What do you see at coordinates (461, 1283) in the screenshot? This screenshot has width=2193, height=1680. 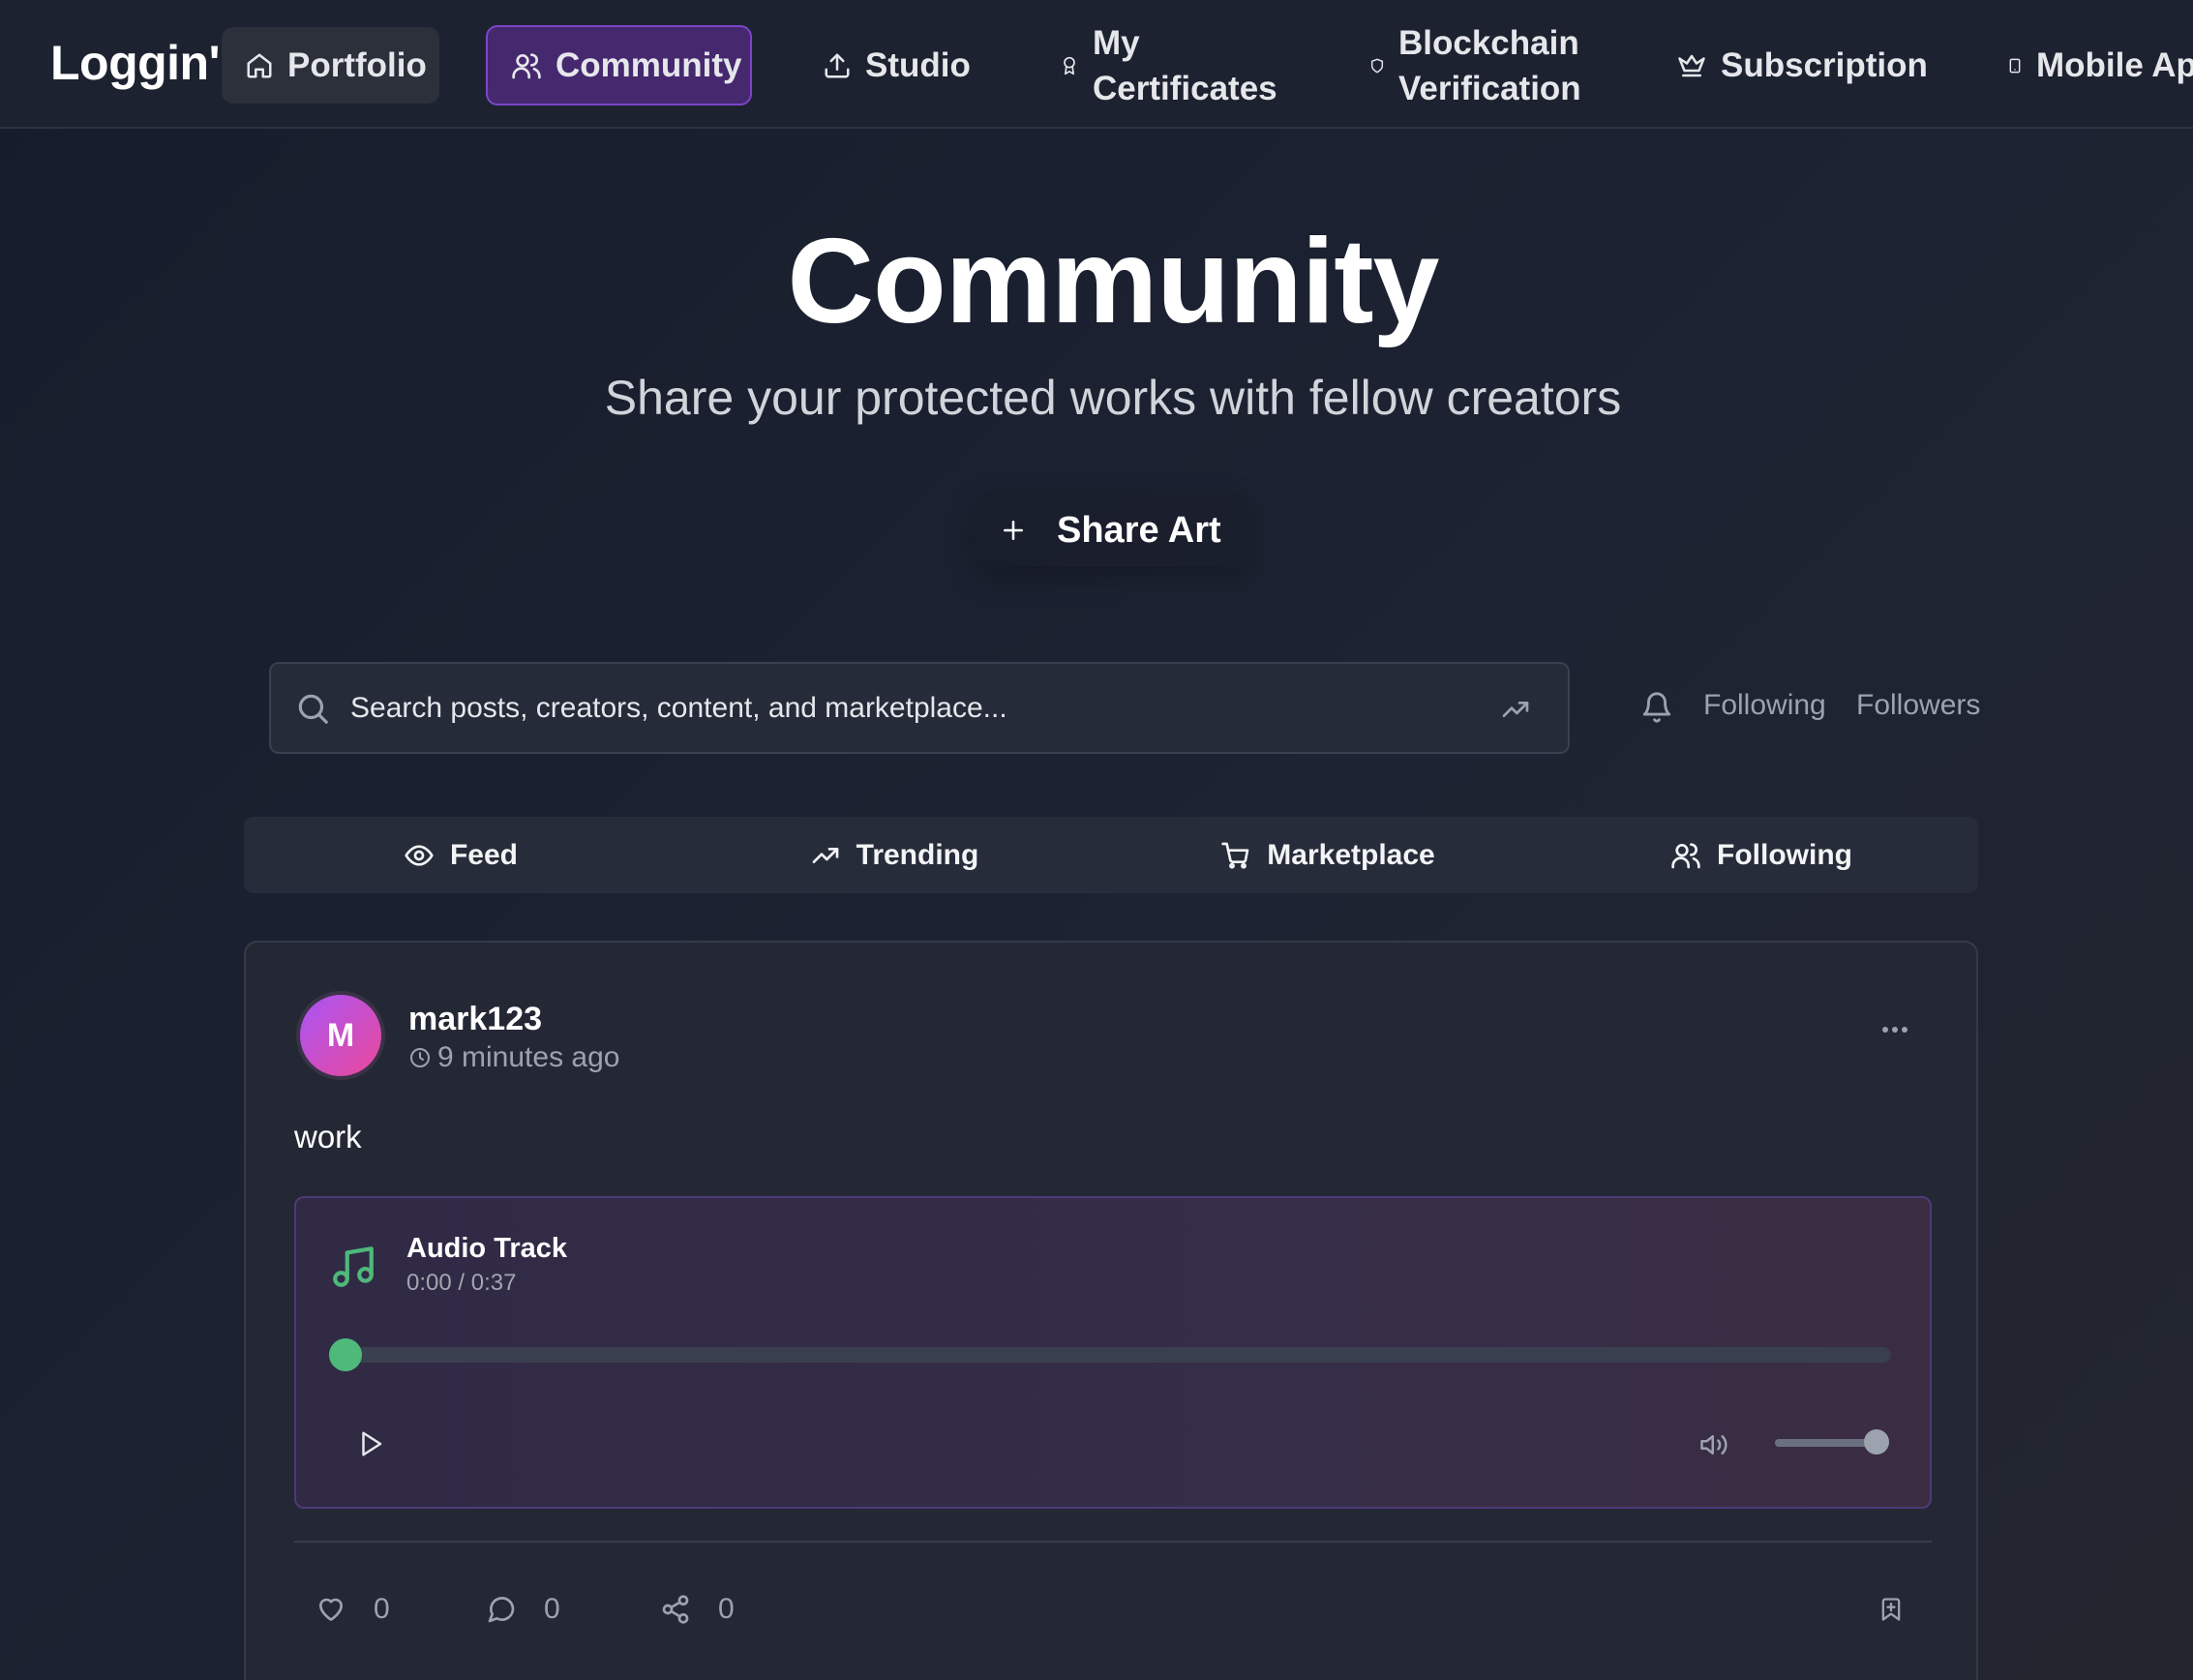 I see `audio-track-time: 0:00 / 0:37` at bounding box center [461, 1283].